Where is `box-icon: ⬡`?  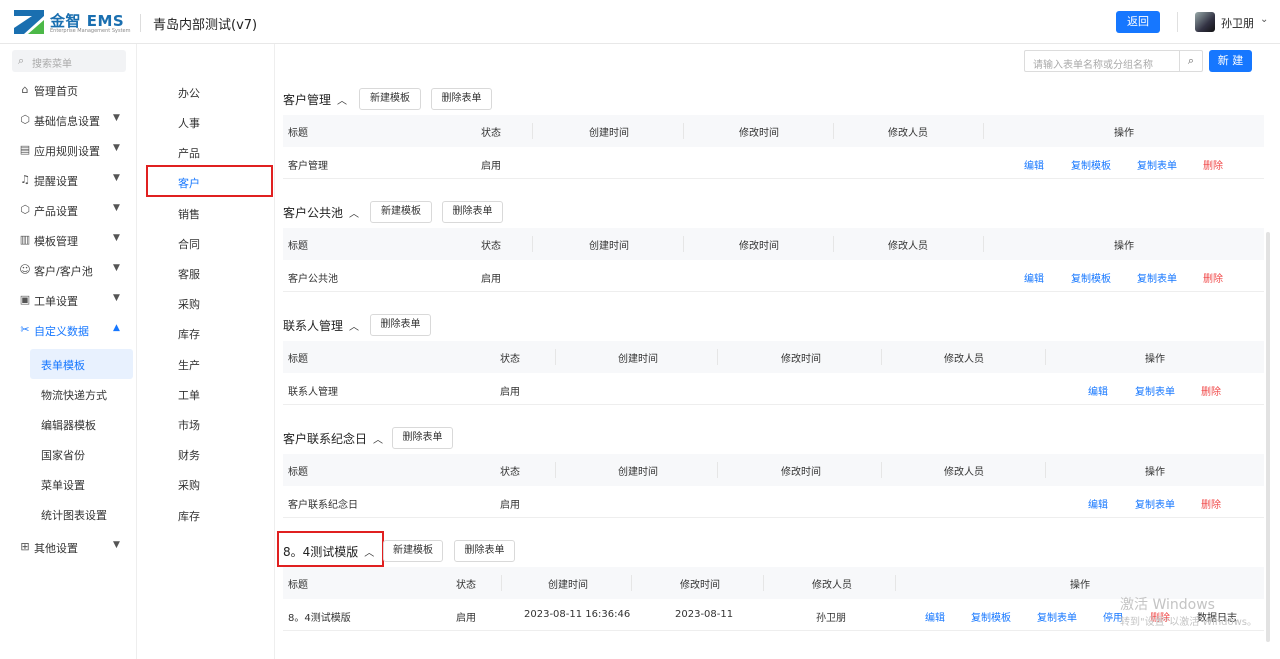
box-icon: ⬡ is located at coordinates (25, 209).